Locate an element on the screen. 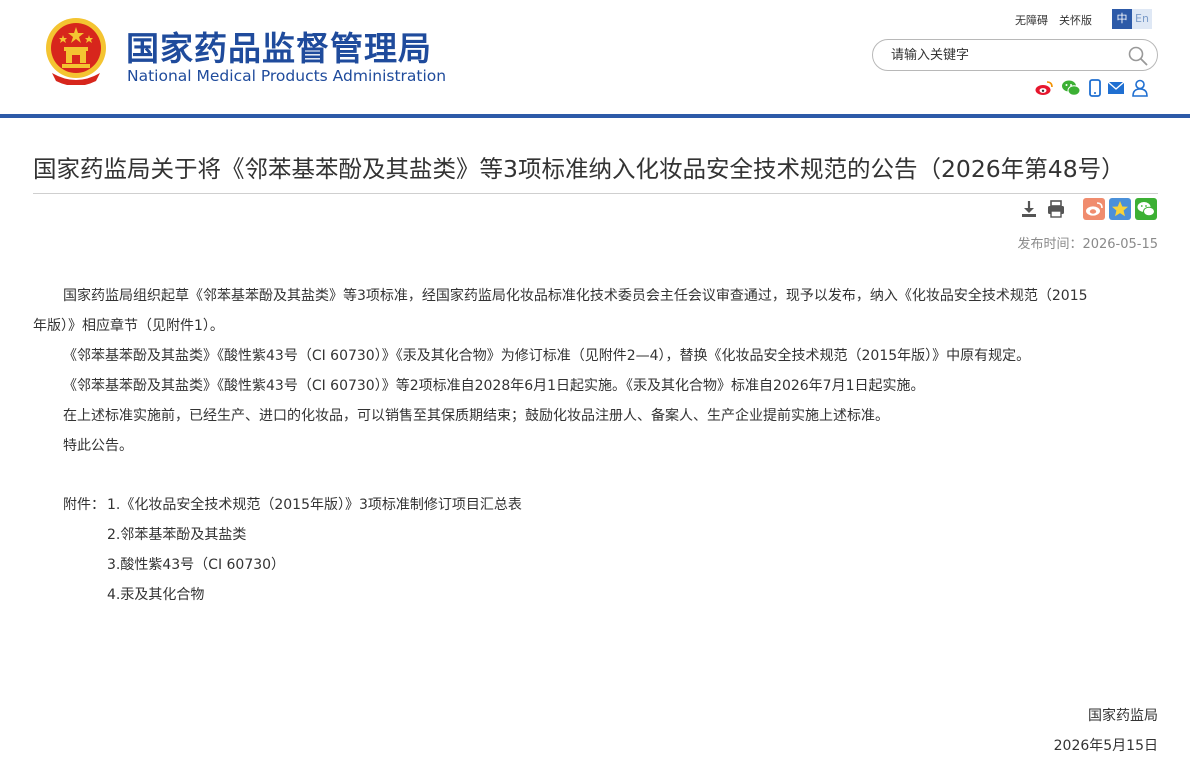  attachment-link-1: 1.《化妆品安全技术规范（2015年版）》3项标准制修订项目汇总表 is located at coordinates (314, 504).